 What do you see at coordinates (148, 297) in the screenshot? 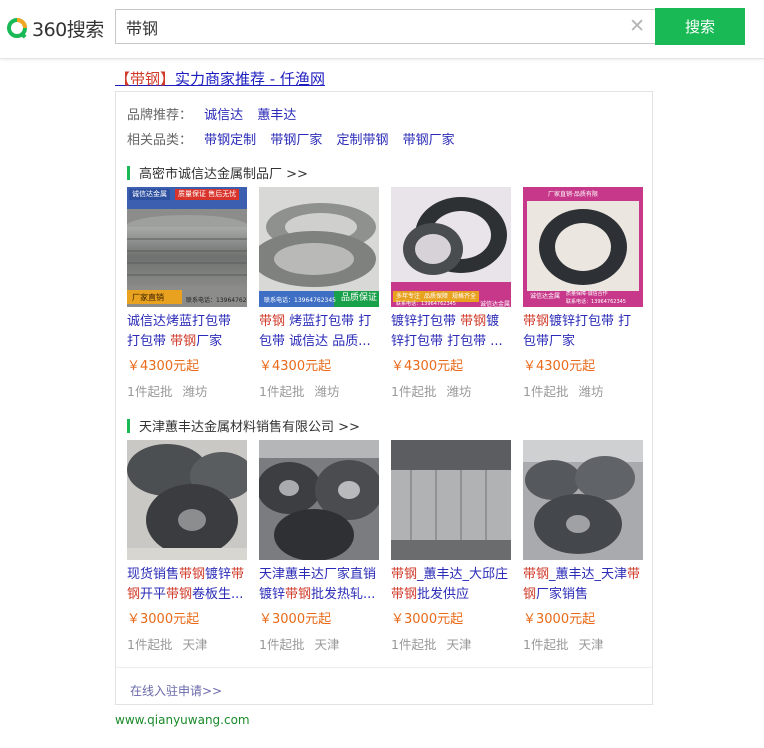
I see `banner-text: 厂家直销` at bounding box center [148, 297].